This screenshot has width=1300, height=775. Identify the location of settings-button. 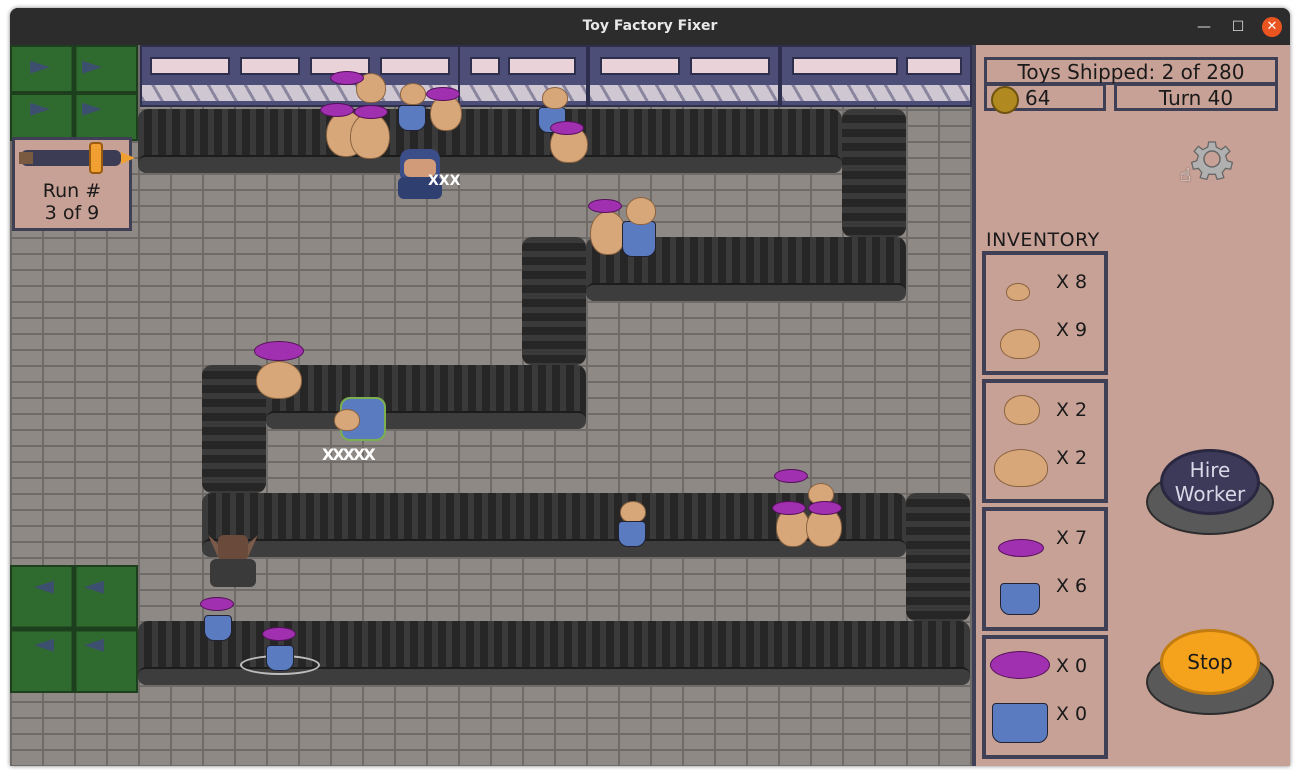
(1212, 159).